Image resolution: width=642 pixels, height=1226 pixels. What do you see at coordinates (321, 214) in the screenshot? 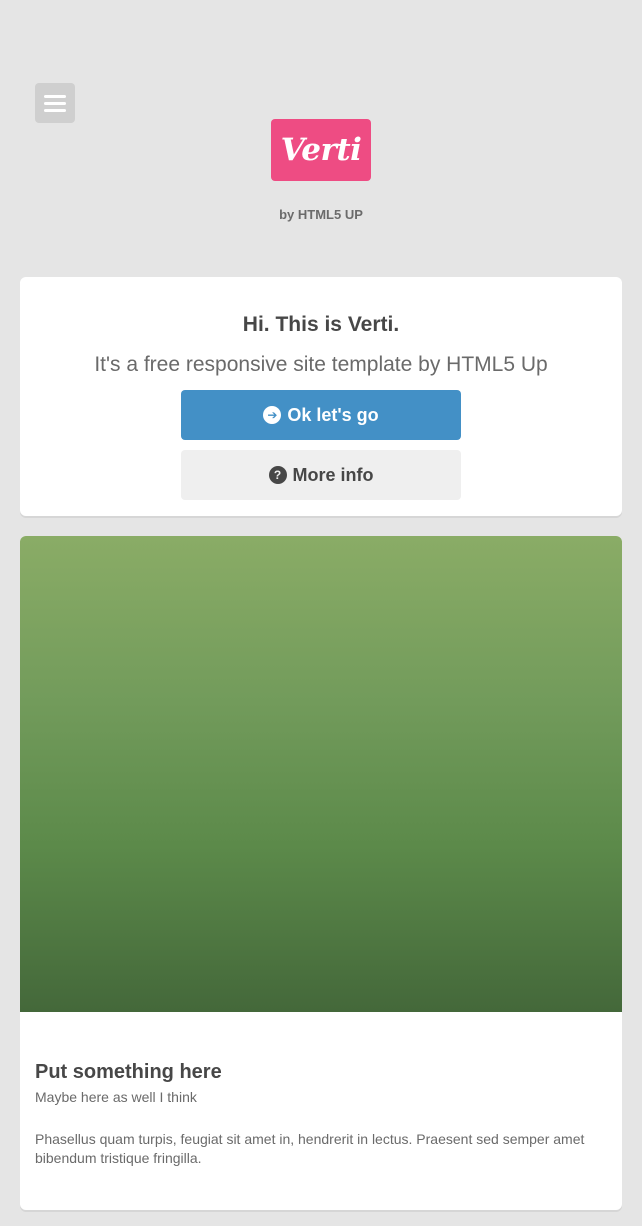
I see `byline: by HTML5 UP` at bounding box center [321, 214].